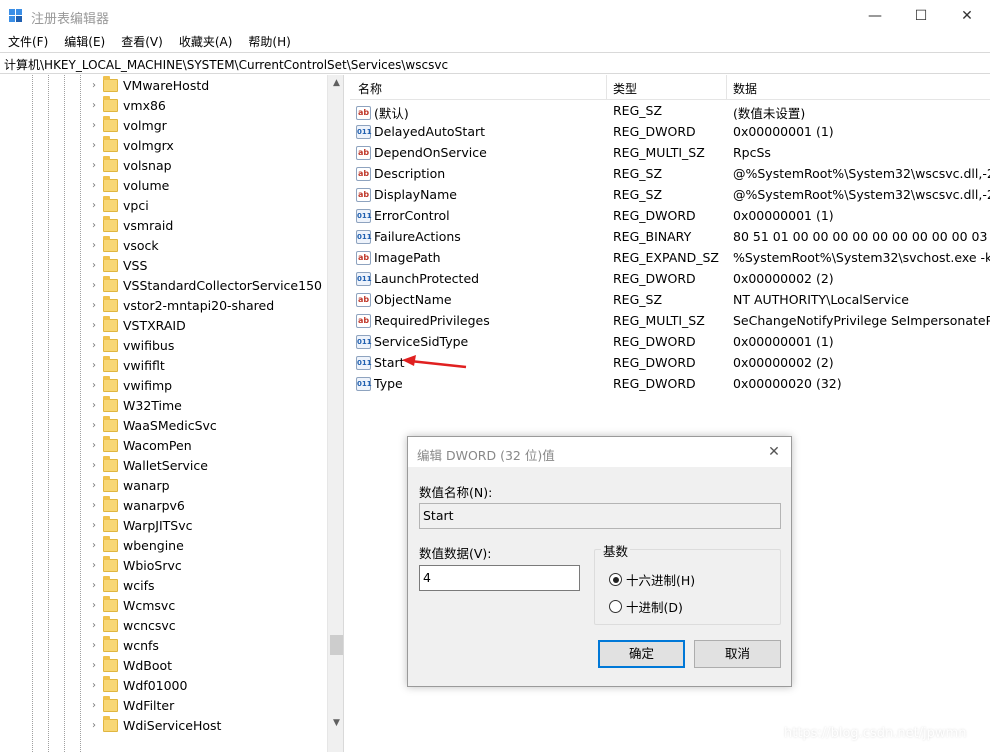  I want to click on value-row: ab DependOnService REG_MULTI_SZ RpcSs, so click(670, 152).